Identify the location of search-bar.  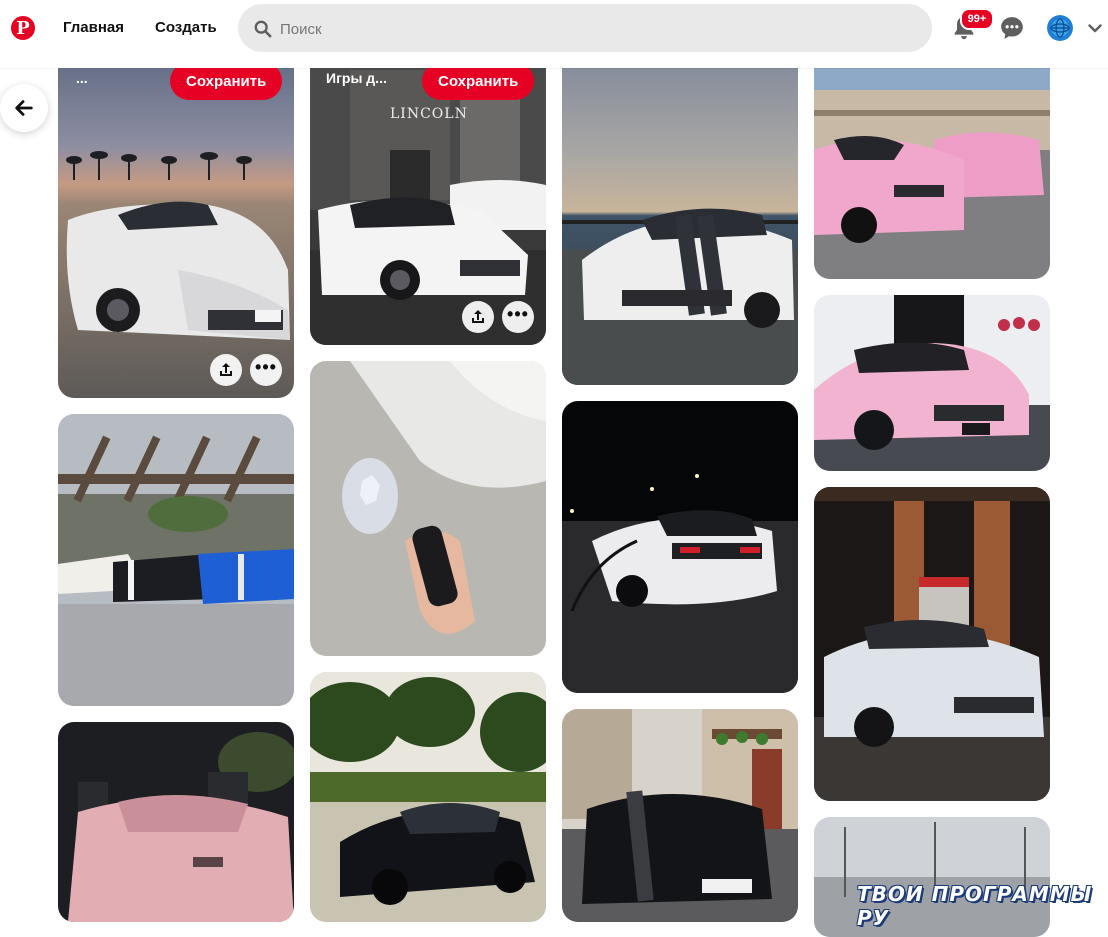
(585, 29).